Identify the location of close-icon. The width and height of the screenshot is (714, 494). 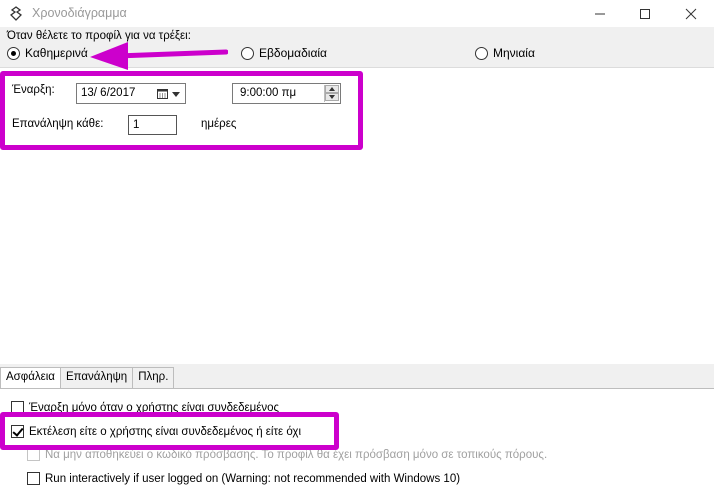
(691, 13).